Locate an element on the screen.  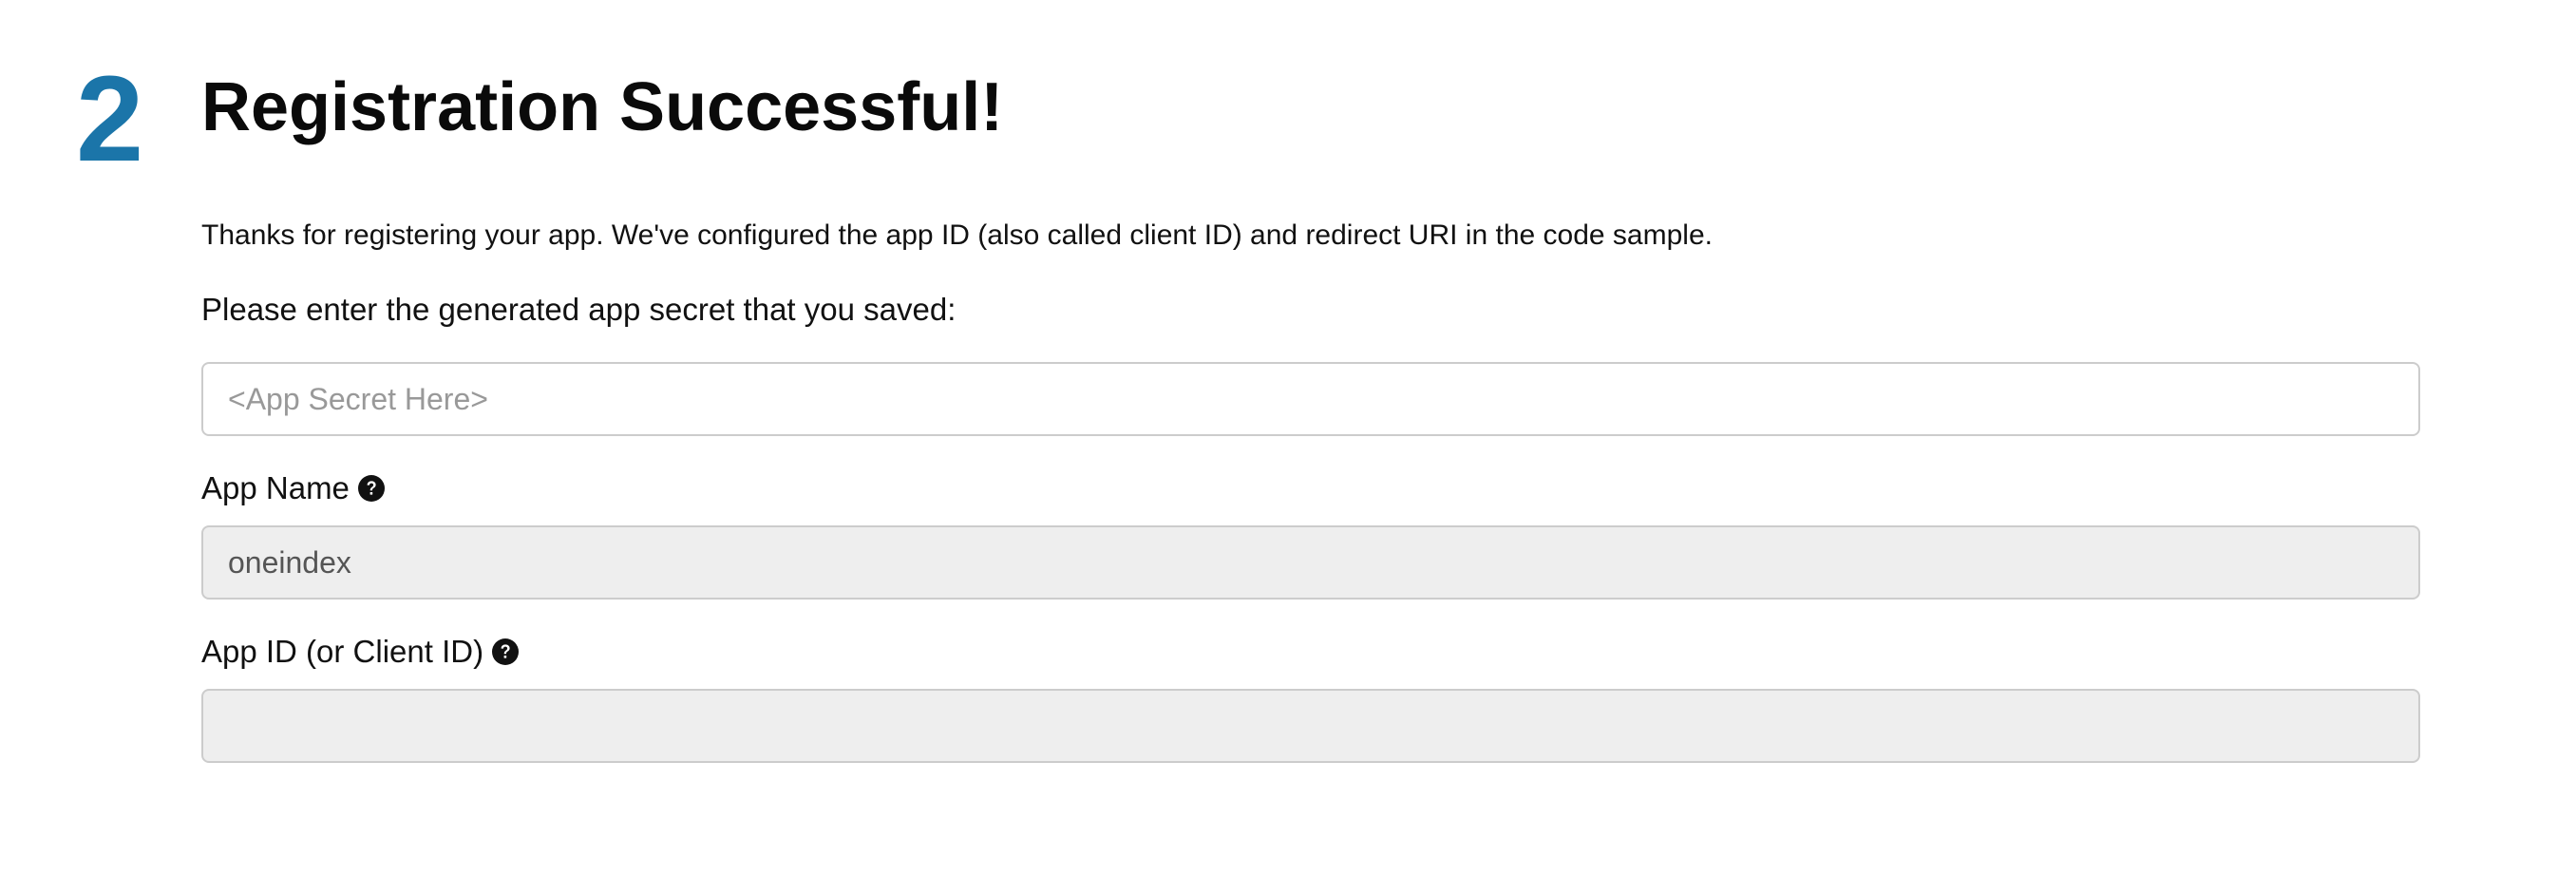
step-number: 2 is located at coordinates (109, 119).